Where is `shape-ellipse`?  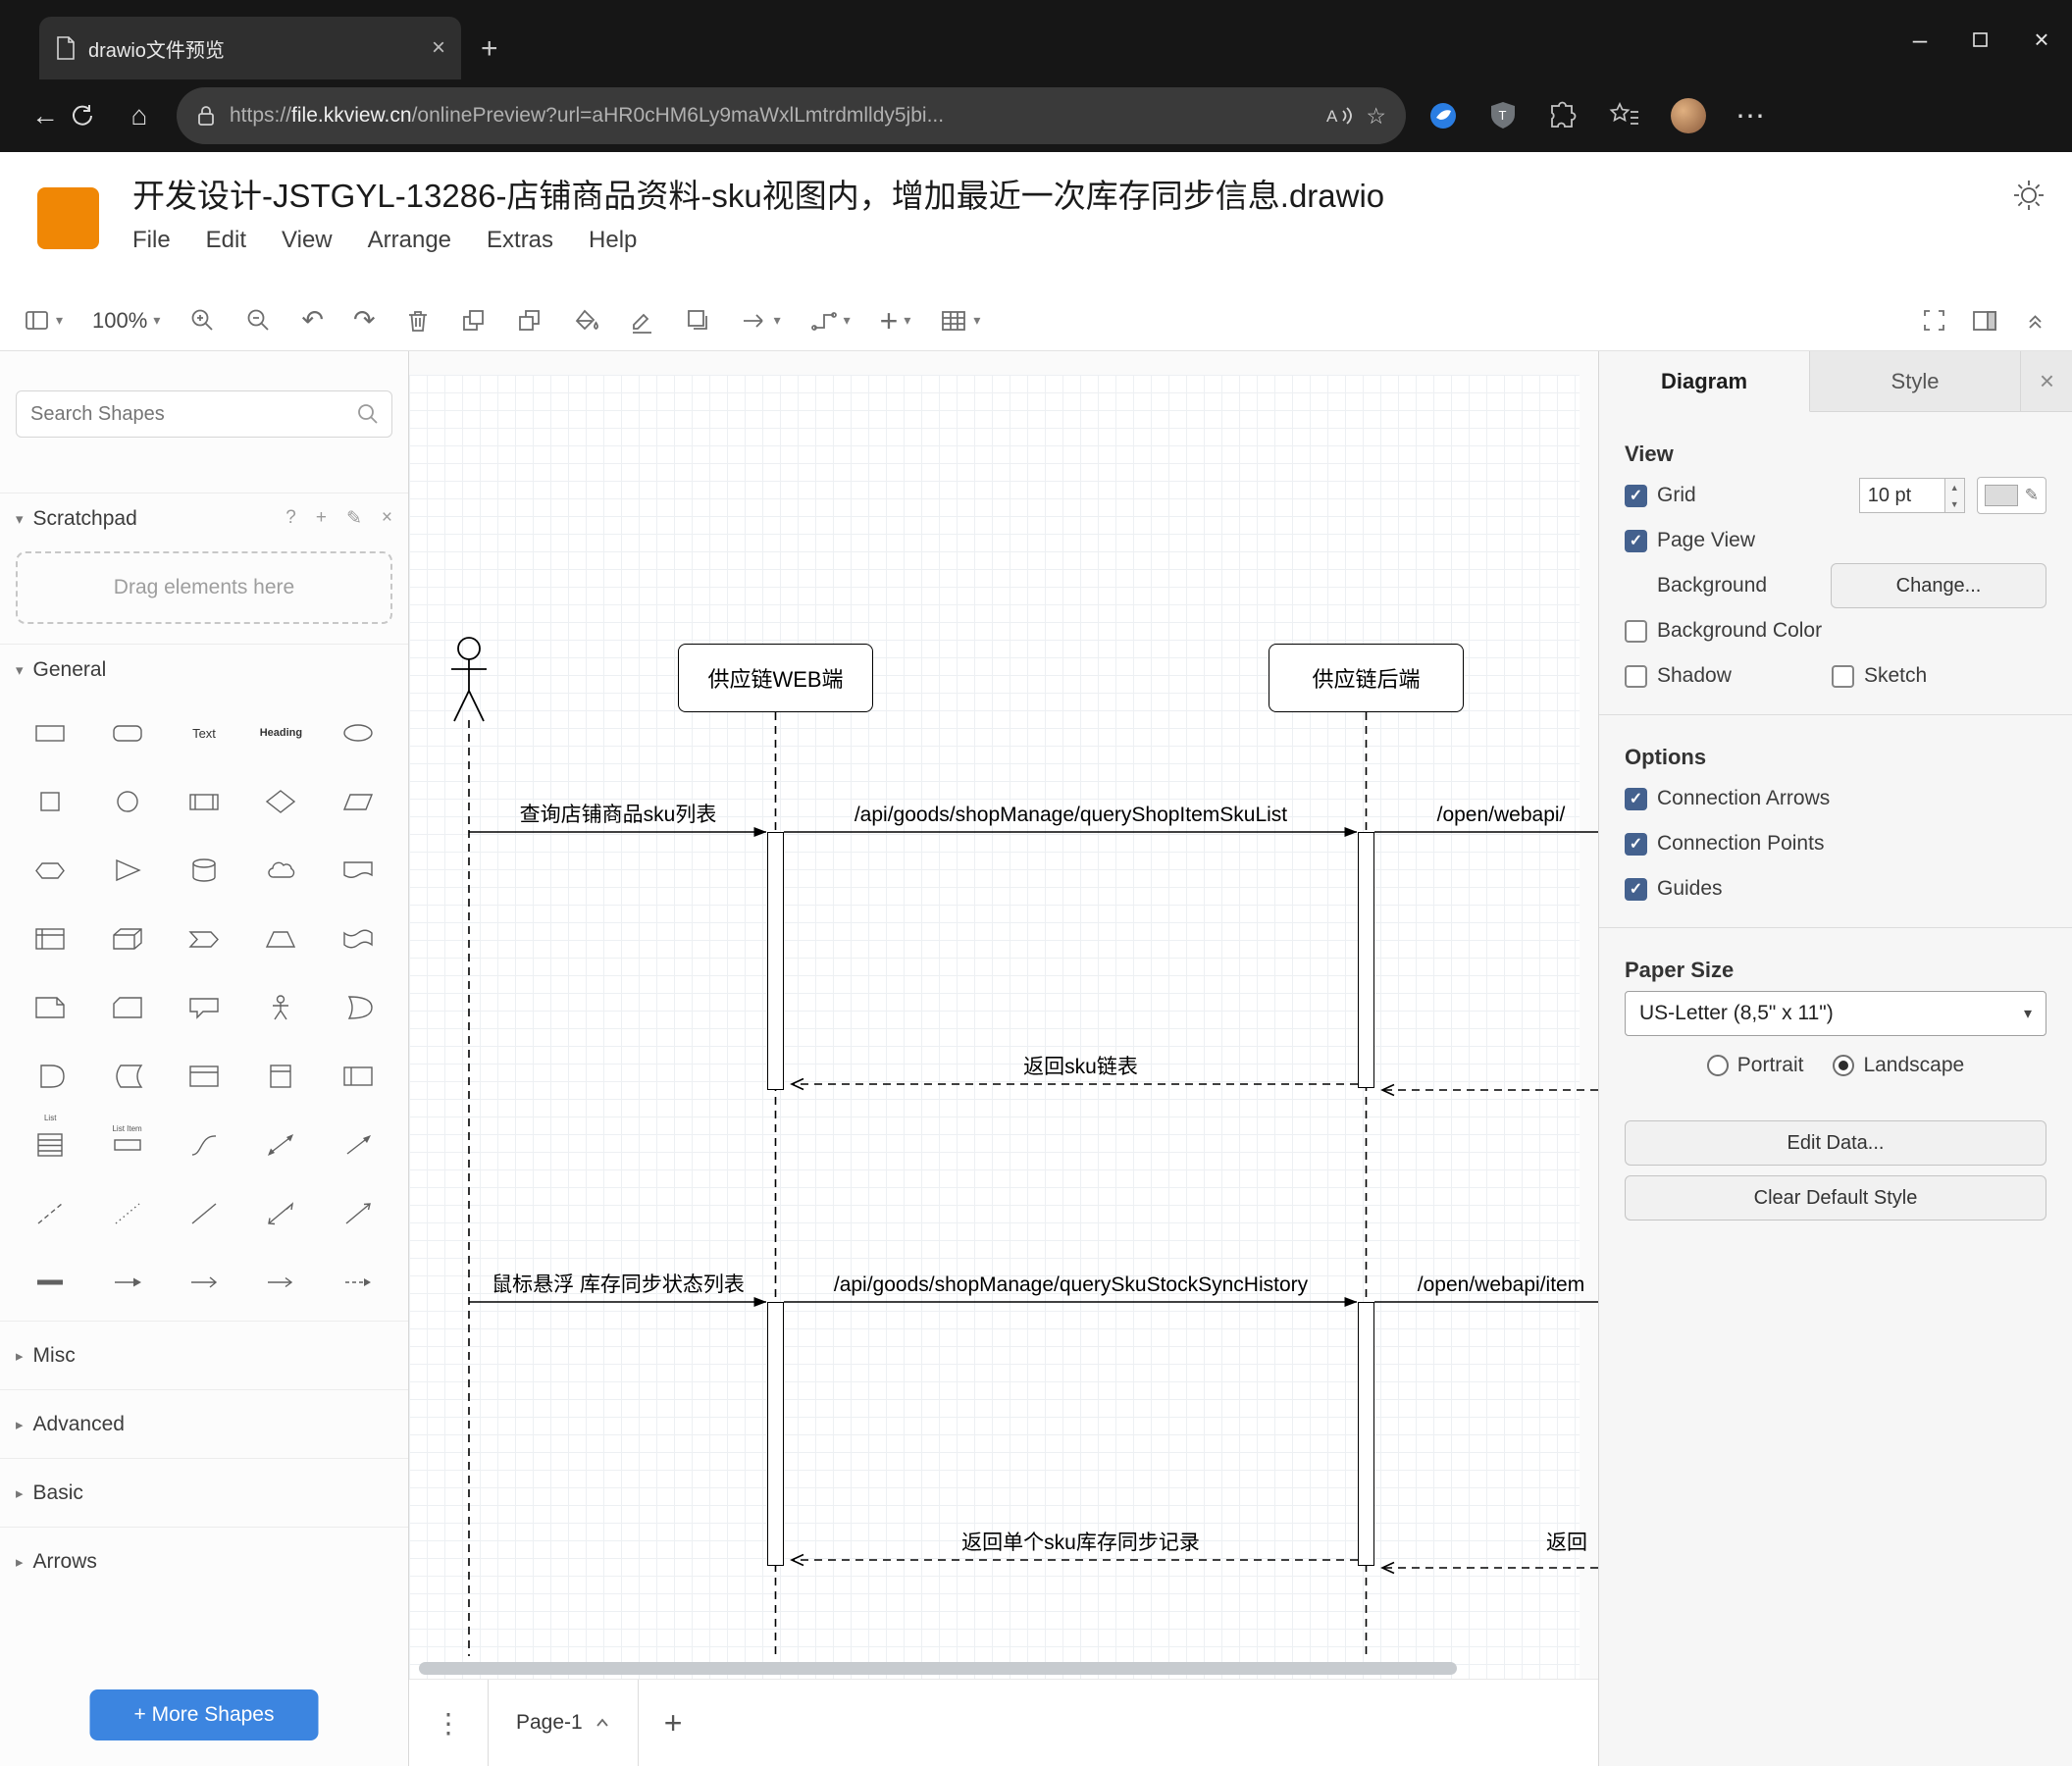
shape-ellipse is located at coordinates (358, 733).